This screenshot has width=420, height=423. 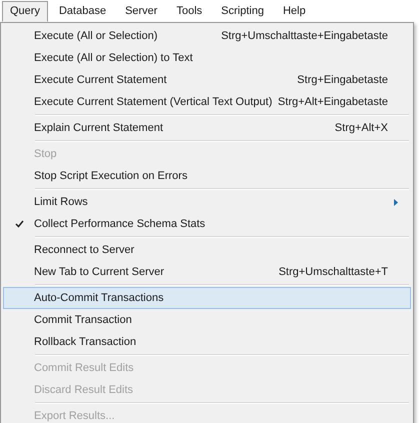 What do you see at coordinates (207, 102) in the screenshot?
I see `menu-item: Execute Current Statement (Vertical Text Output) Strg+Alt+Eingabetaste` at bounding box center [207, 102].